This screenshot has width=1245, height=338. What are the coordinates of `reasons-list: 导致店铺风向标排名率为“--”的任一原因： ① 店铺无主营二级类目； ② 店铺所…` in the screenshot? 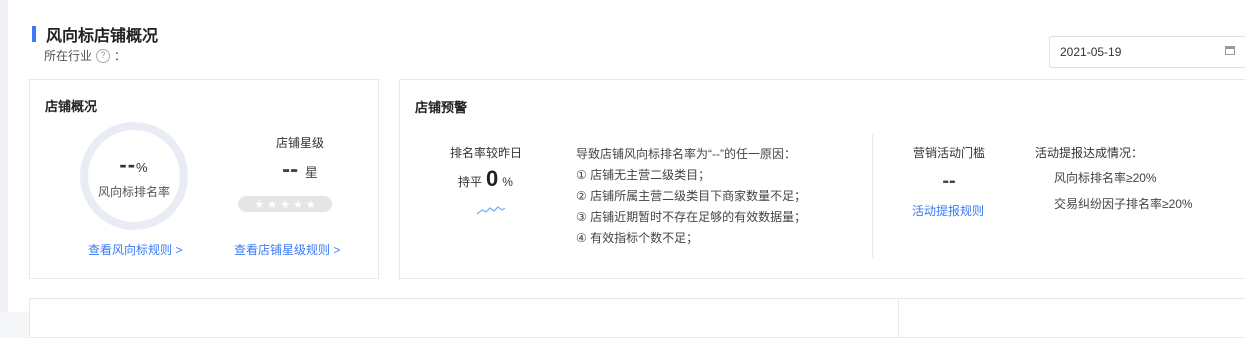 It's located at (691, 196).